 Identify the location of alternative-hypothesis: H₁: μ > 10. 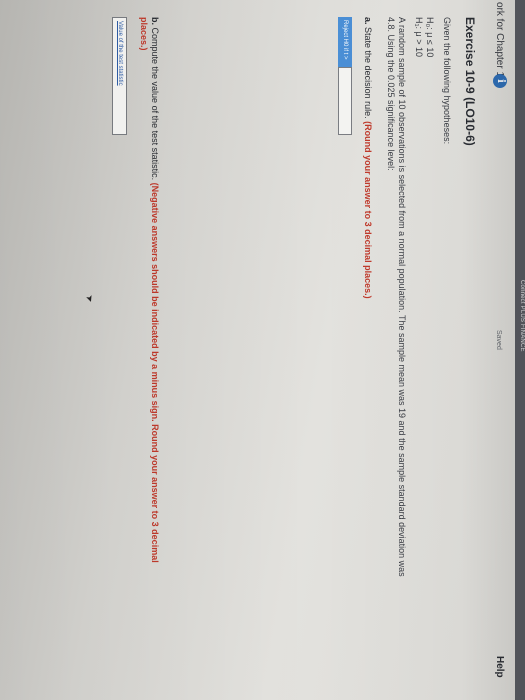
(419, 37).